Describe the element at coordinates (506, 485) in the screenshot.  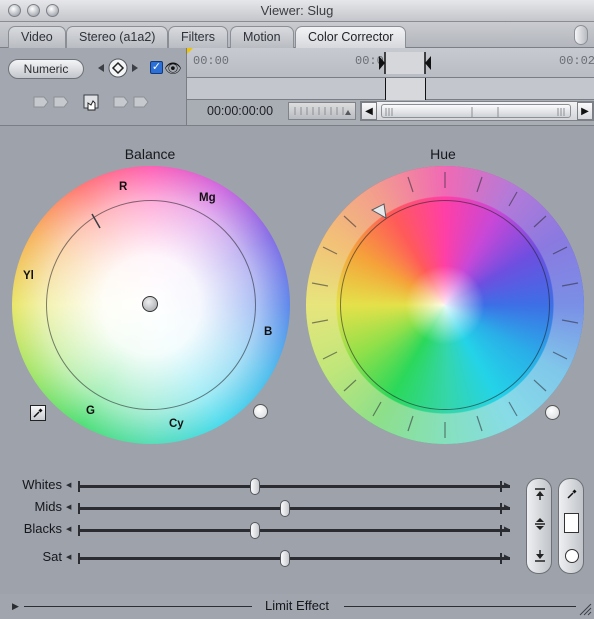
I see `whites-right-arrow: ▶` at that location.